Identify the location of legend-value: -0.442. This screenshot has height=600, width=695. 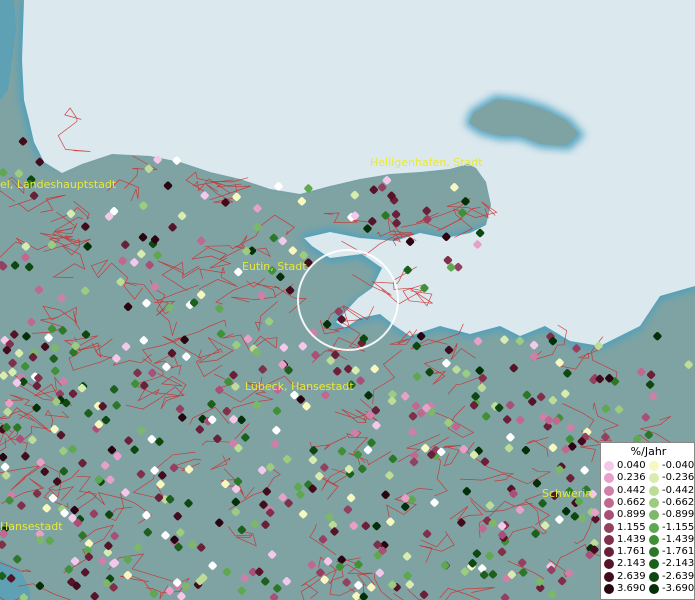
(678, 490).